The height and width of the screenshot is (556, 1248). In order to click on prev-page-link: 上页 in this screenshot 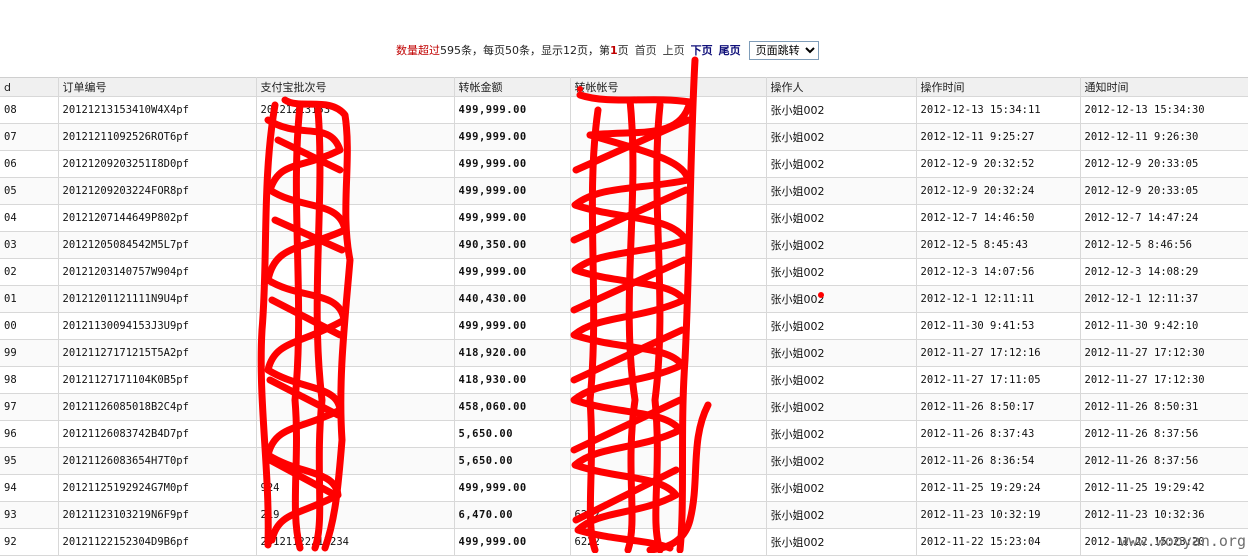, I will do `click(674, 50)`.